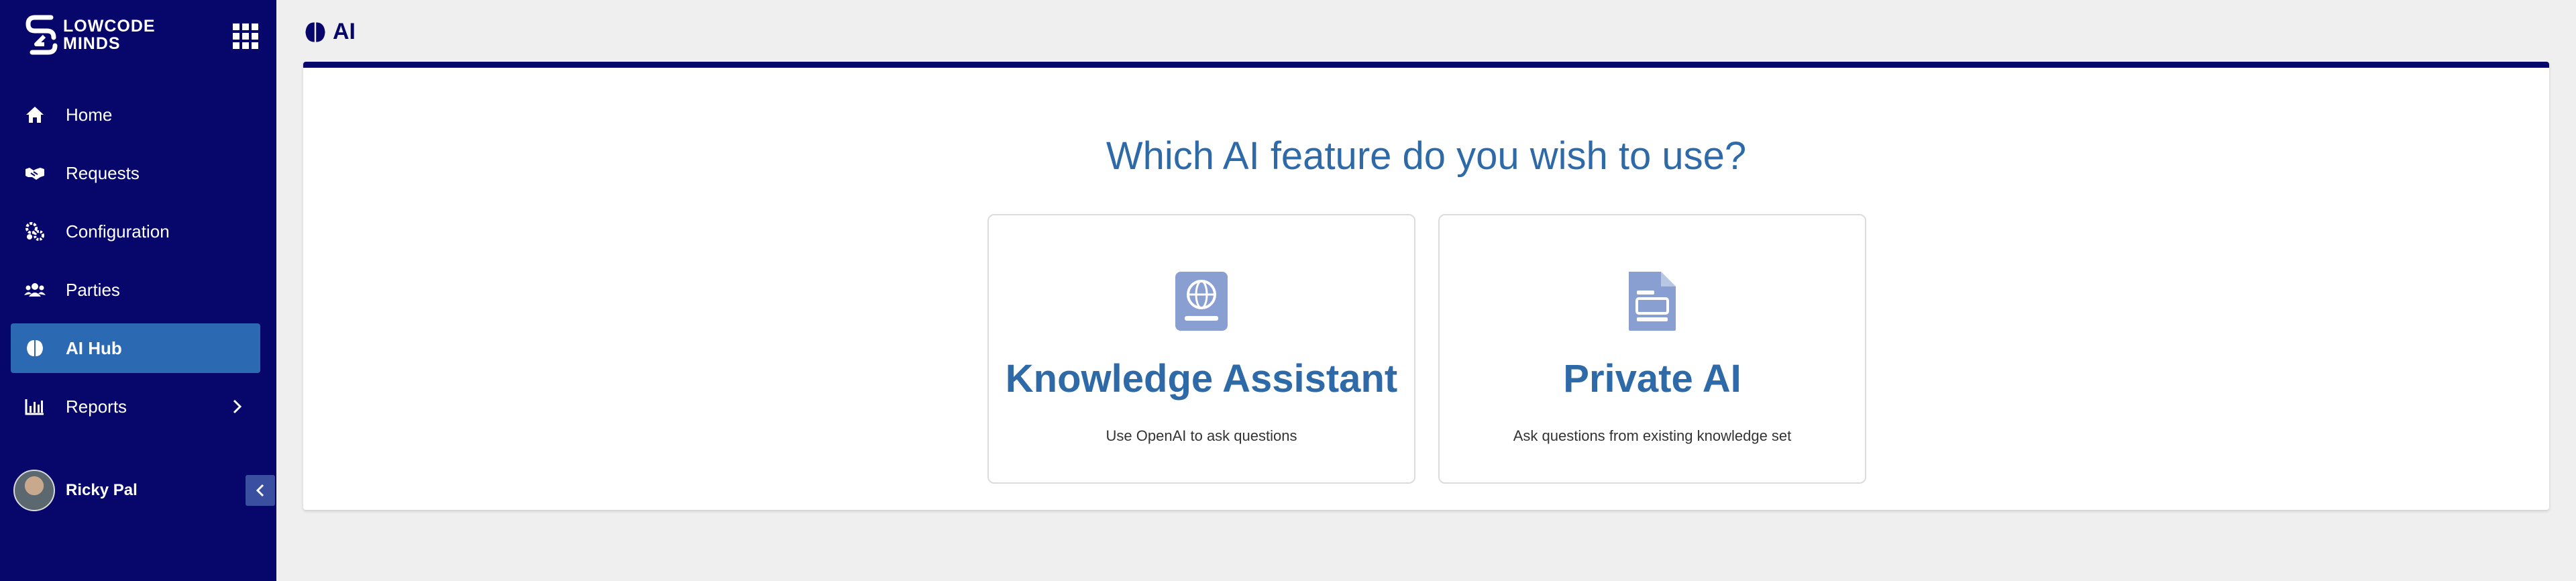 This screenshot has height=581, width=2576. Describe the element at coordinates (94, 347) in the screenshot. I see `sidebar-item-label: AI Hub` at that location.